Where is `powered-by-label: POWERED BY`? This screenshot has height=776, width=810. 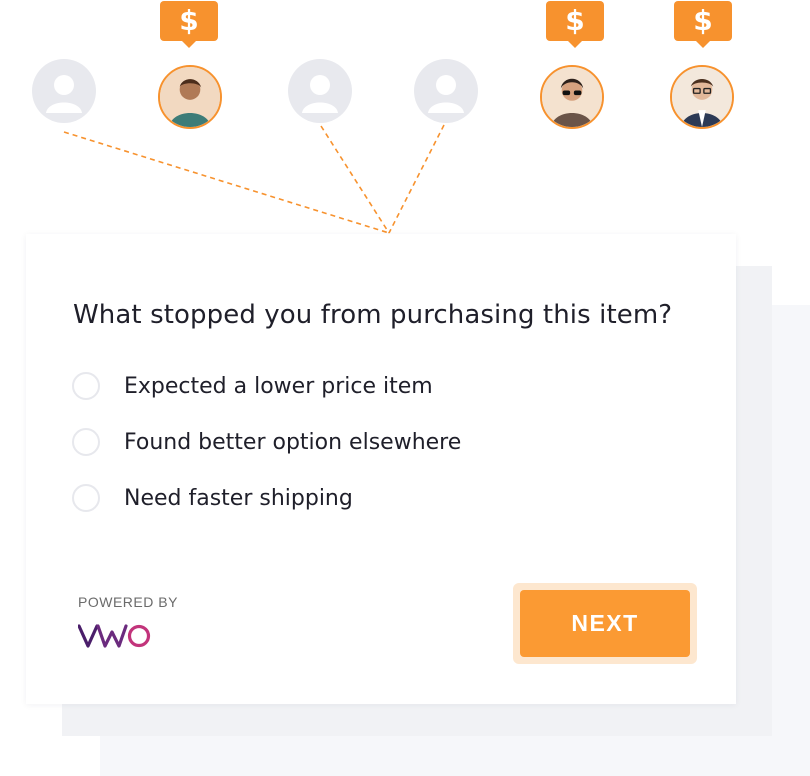
powered-by-label: POWERED BY is located at coordinates (128, 602).